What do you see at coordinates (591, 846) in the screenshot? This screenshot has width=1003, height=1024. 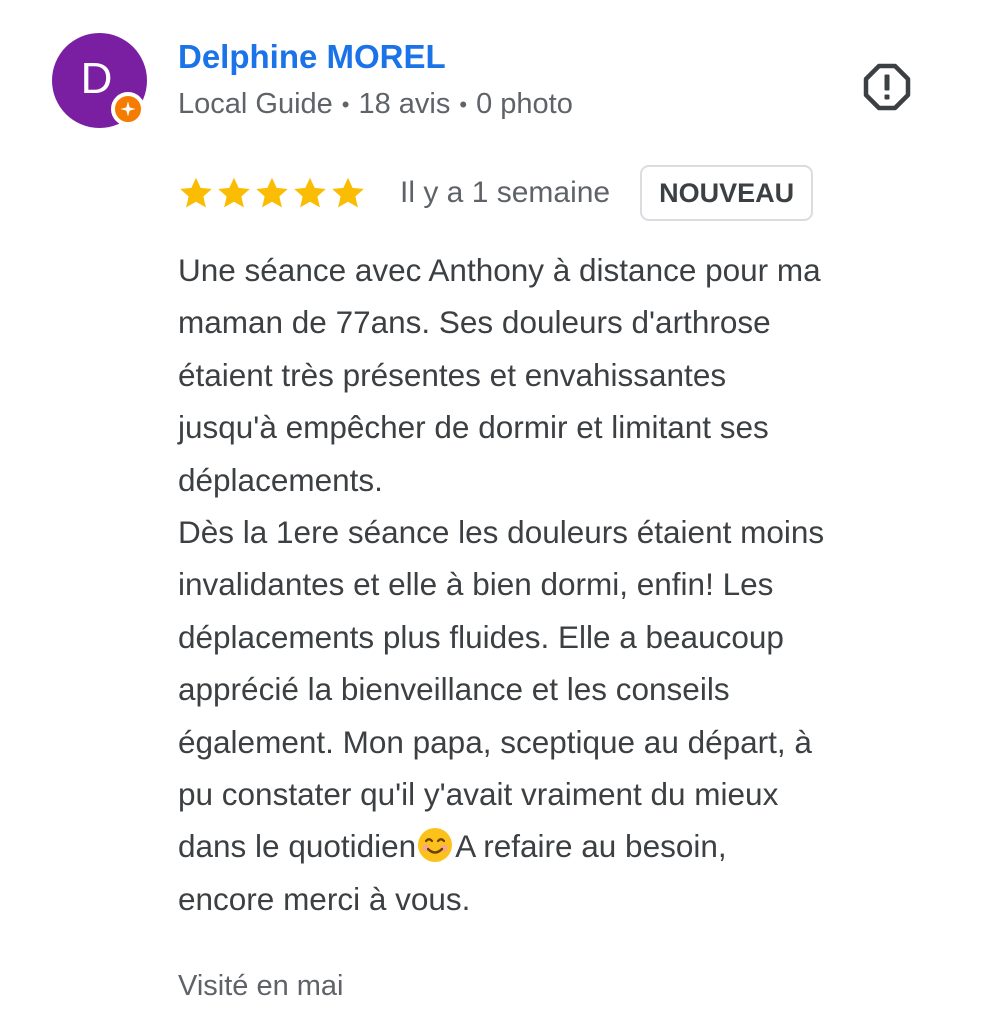 I see `review-line-part: A refaire au besoin,` at bounding box center [591, 846].